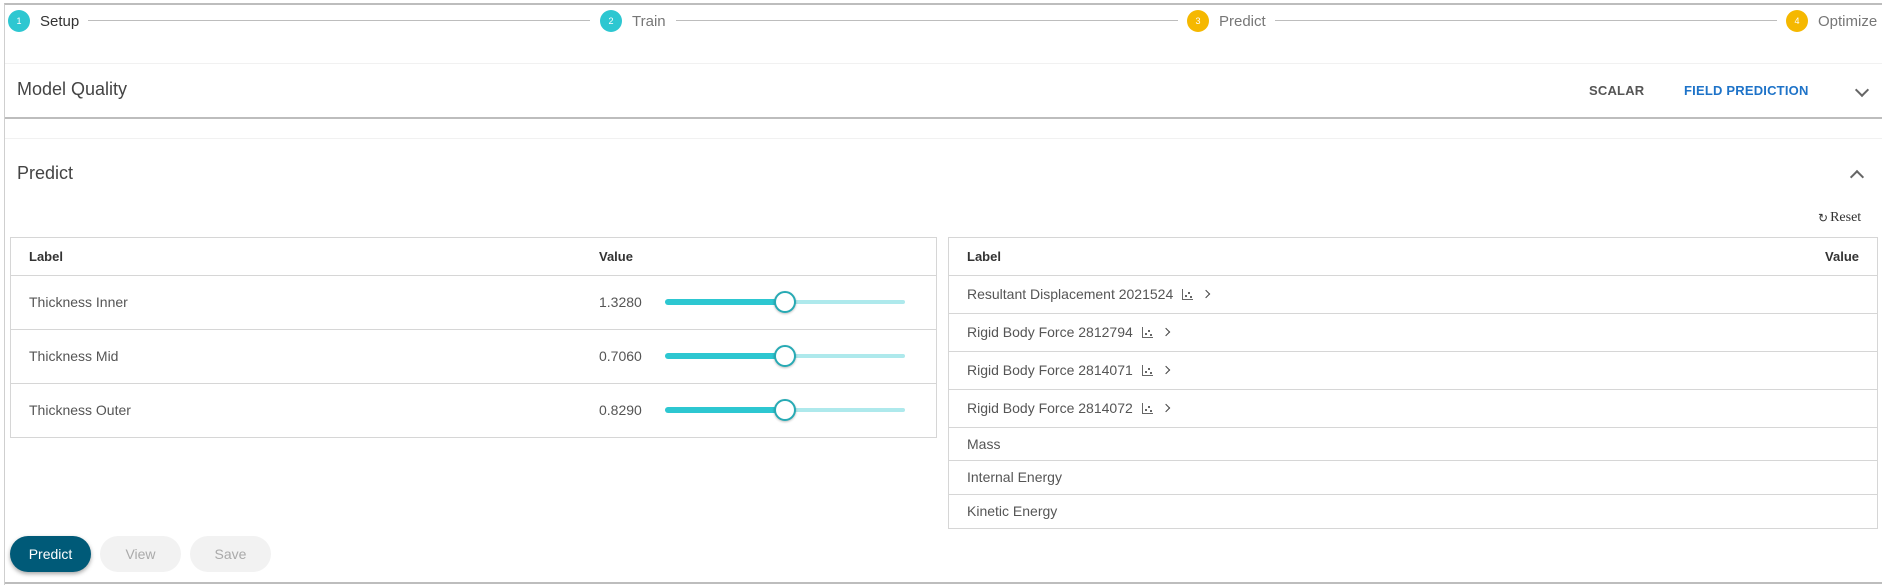 This screenshot has width=1882, height=586. What do you see at coordinates (296, 302) in the screenshot?
I see `row-label: Thickness Inner` at bounding box center [296, 302].